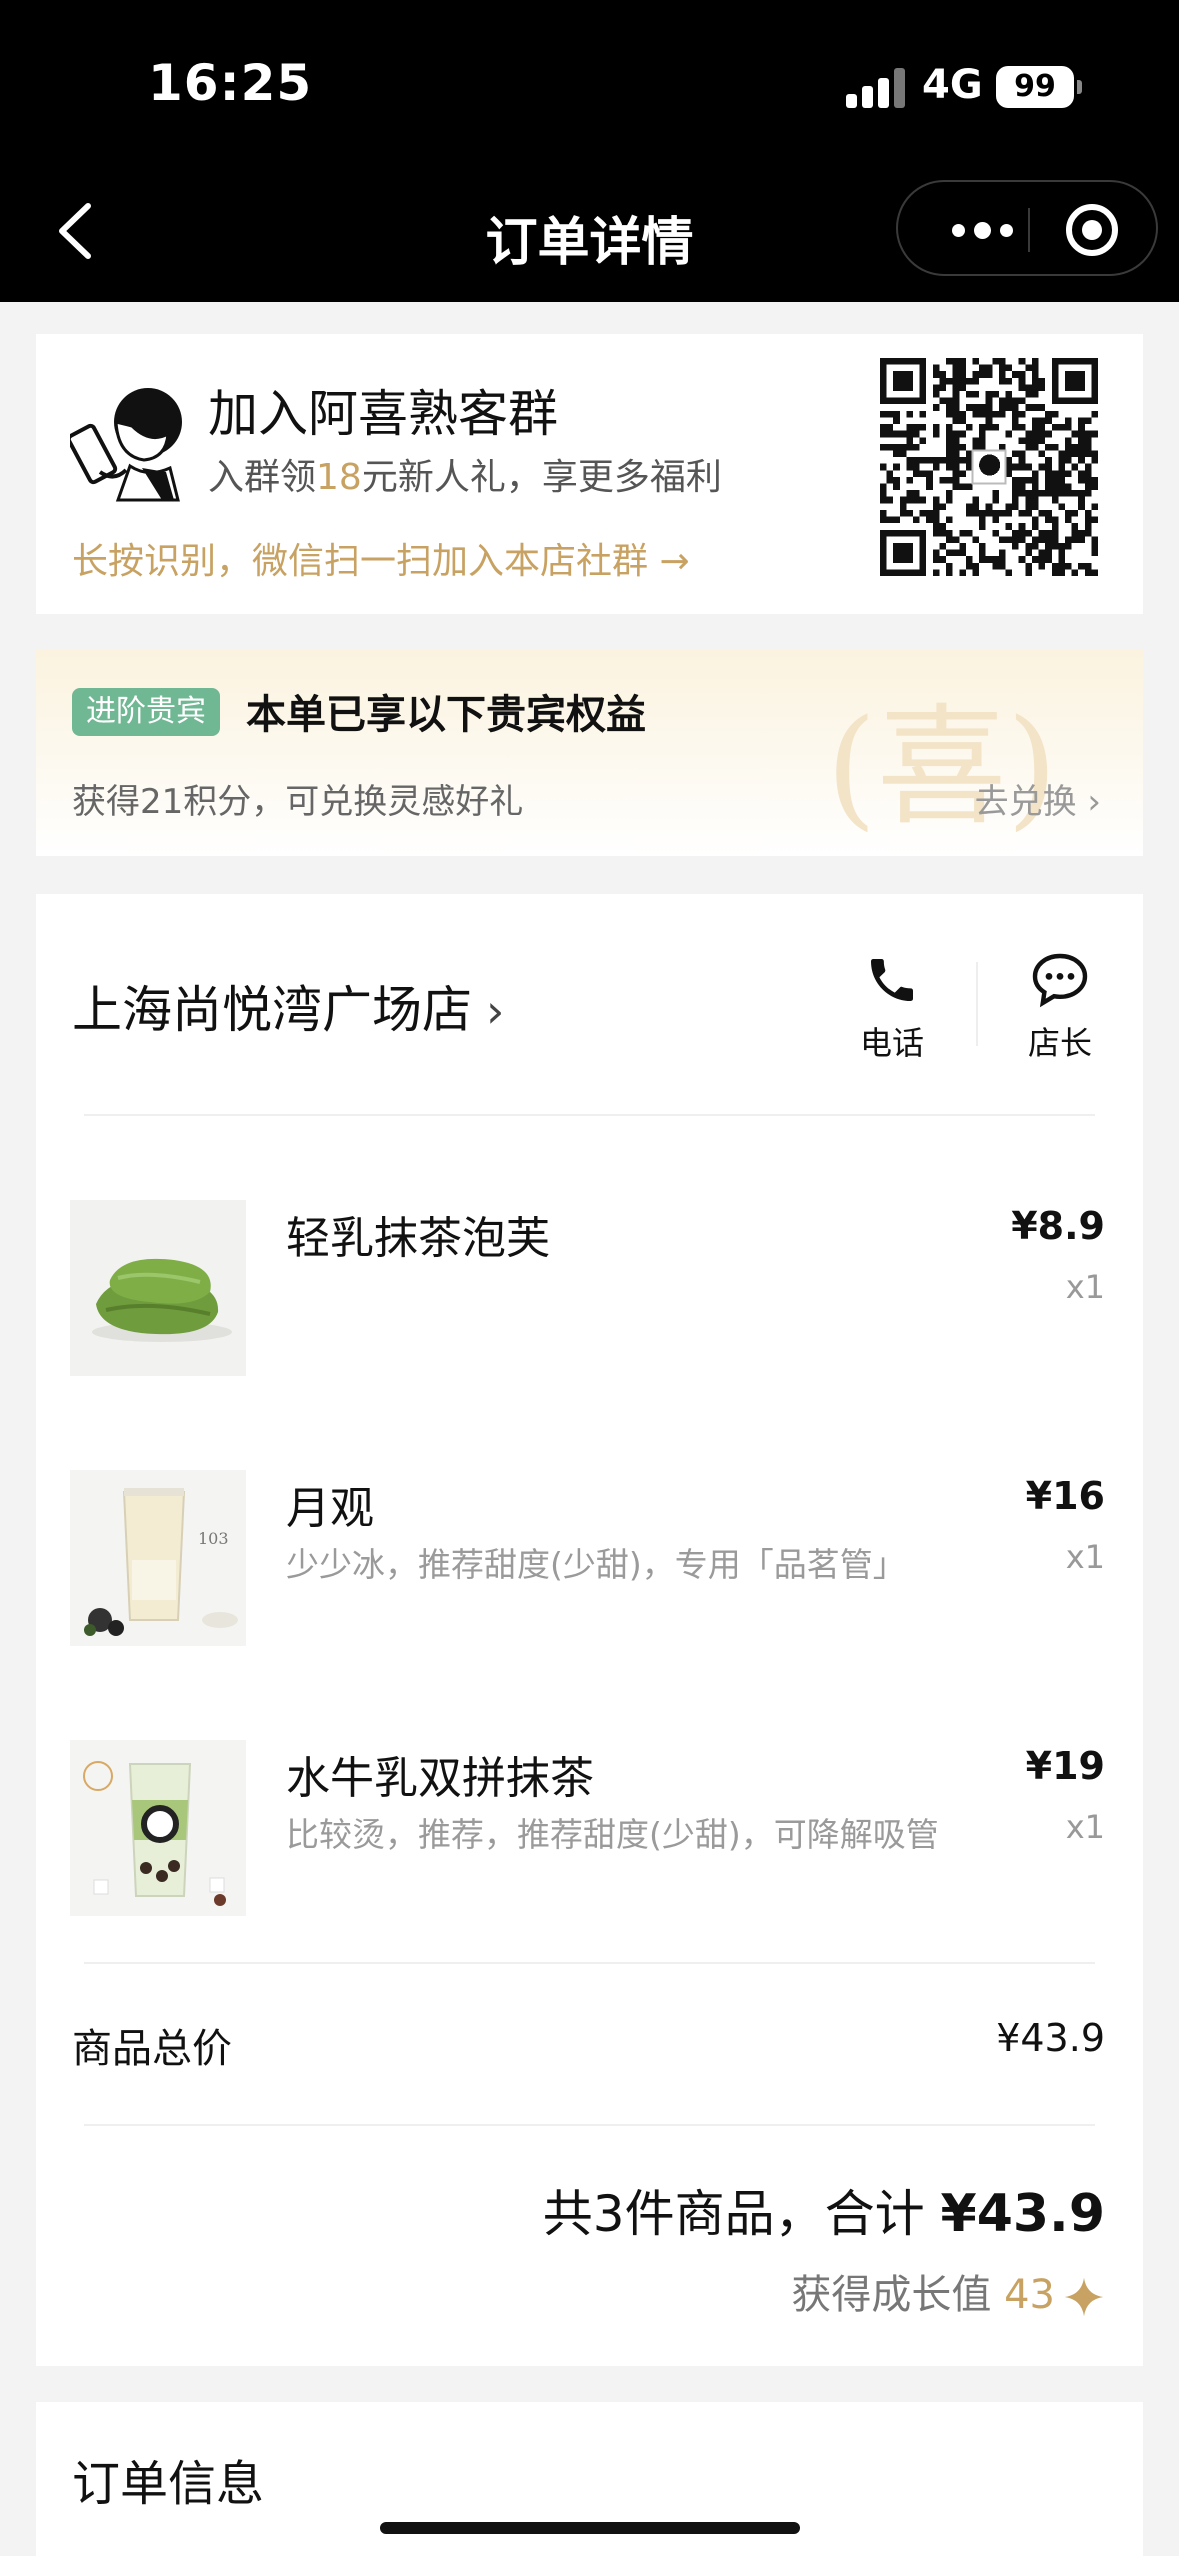 The height and width of the screenshot is (2556, 1179). What do you see at coordinates (146, 712) in the screenshot?
I see `vip-level-badge: 进阶贵宾` at bounding box center [146, 712].